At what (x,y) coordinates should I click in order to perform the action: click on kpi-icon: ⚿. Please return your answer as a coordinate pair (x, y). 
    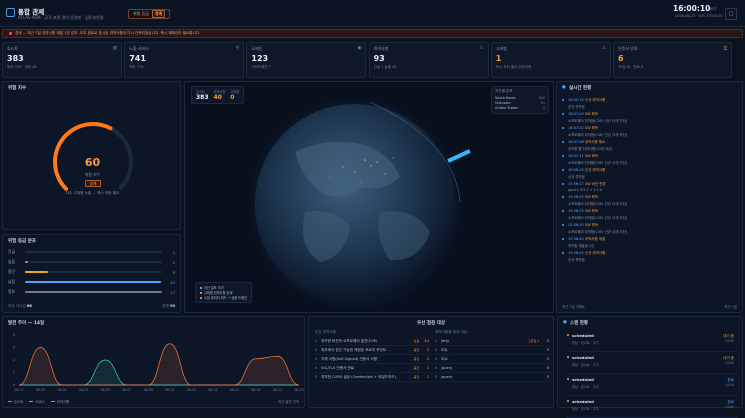
    Looking at the image, I should click on (725, 49).